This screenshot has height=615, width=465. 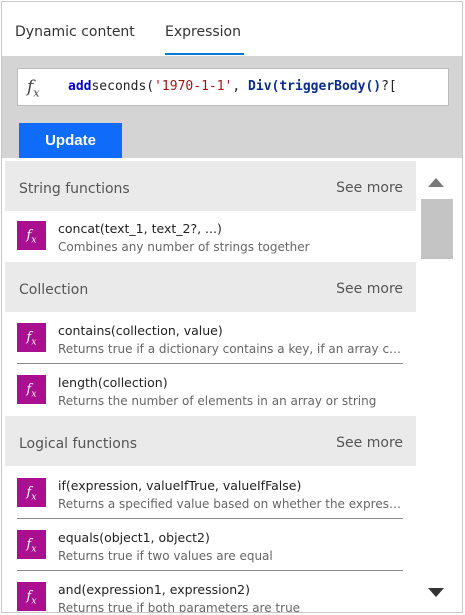 I want to click on tab-expression: Expression, so click(x=203, y=32).